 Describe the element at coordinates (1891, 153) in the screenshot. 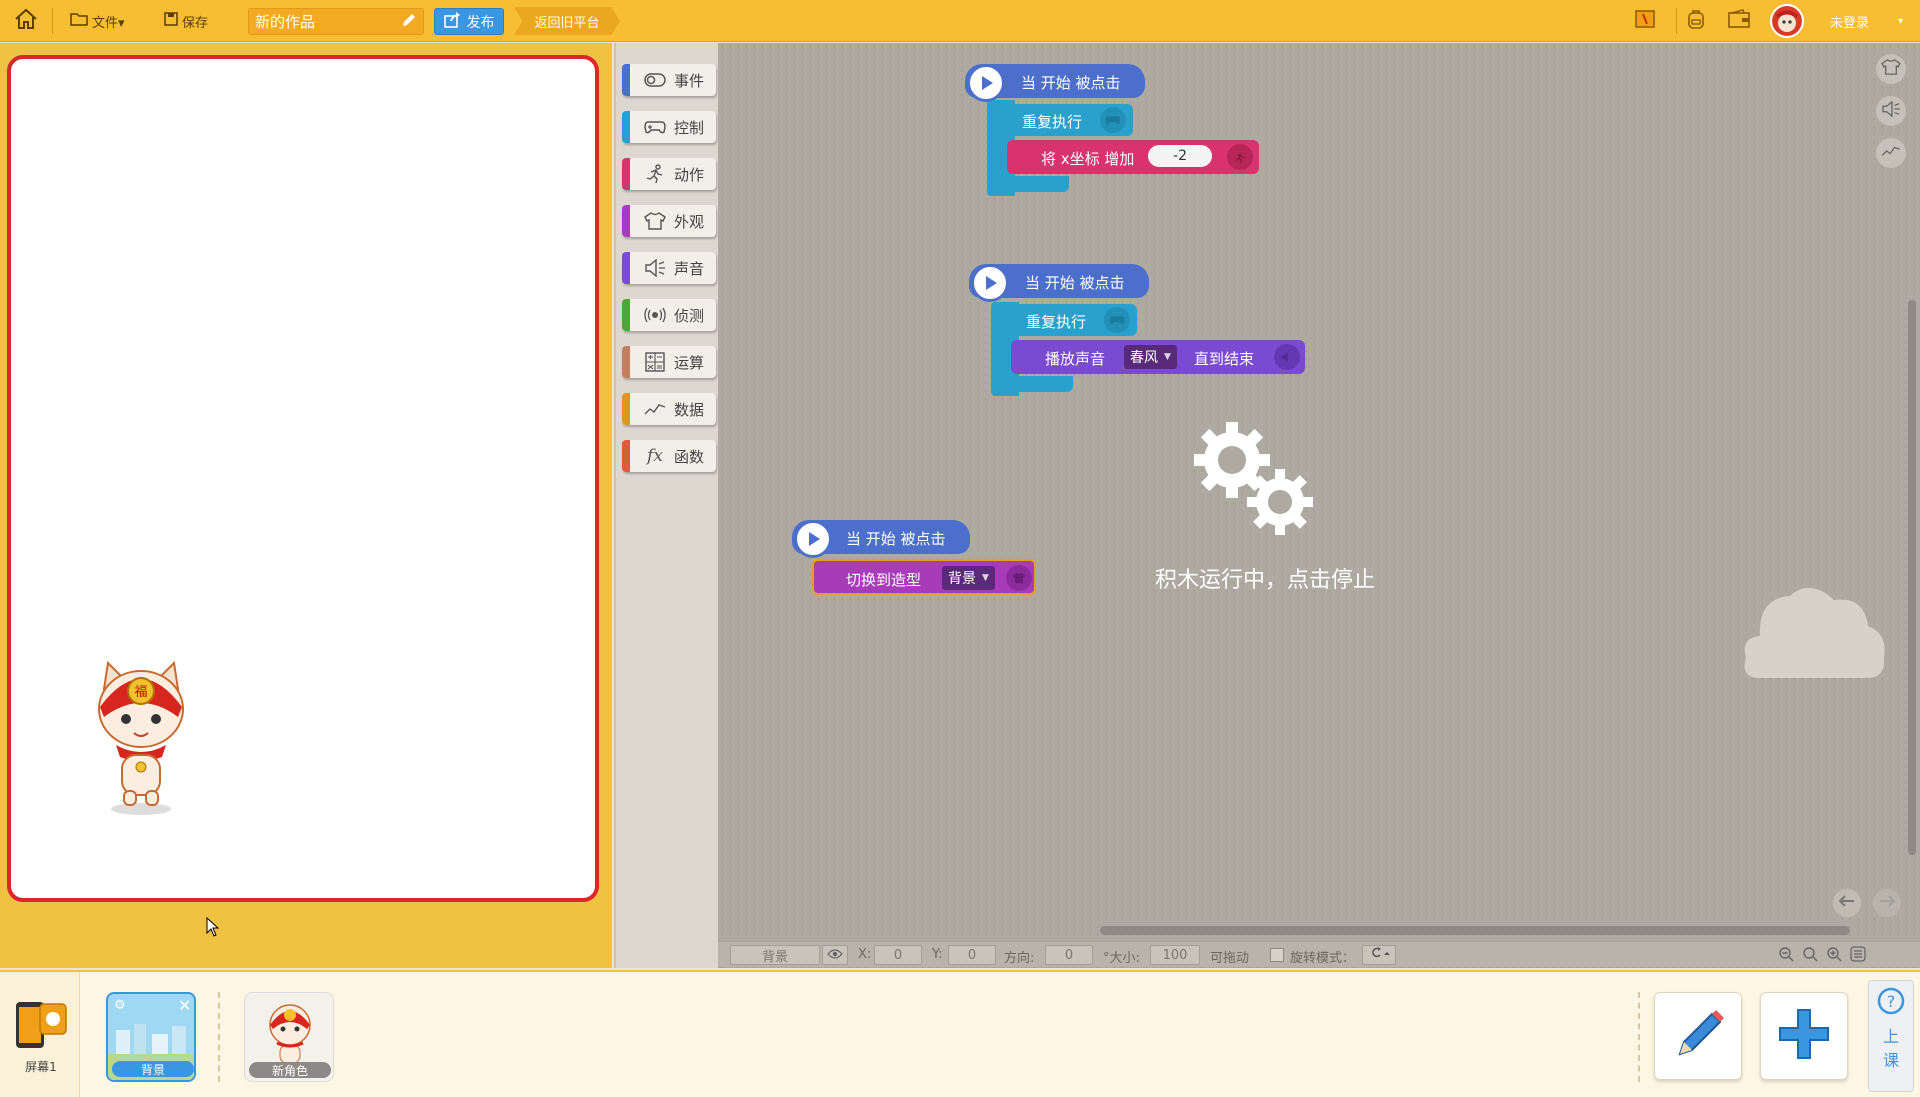

I see `data-tab-button` at that location.